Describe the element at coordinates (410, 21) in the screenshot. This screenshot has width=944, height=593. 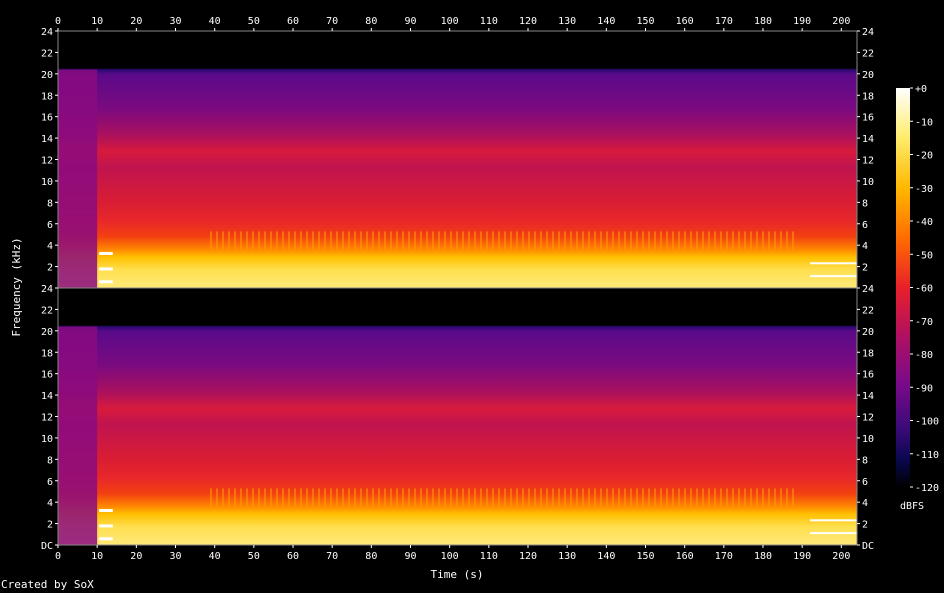
I see `x-tick-label-top: 90` at that location.